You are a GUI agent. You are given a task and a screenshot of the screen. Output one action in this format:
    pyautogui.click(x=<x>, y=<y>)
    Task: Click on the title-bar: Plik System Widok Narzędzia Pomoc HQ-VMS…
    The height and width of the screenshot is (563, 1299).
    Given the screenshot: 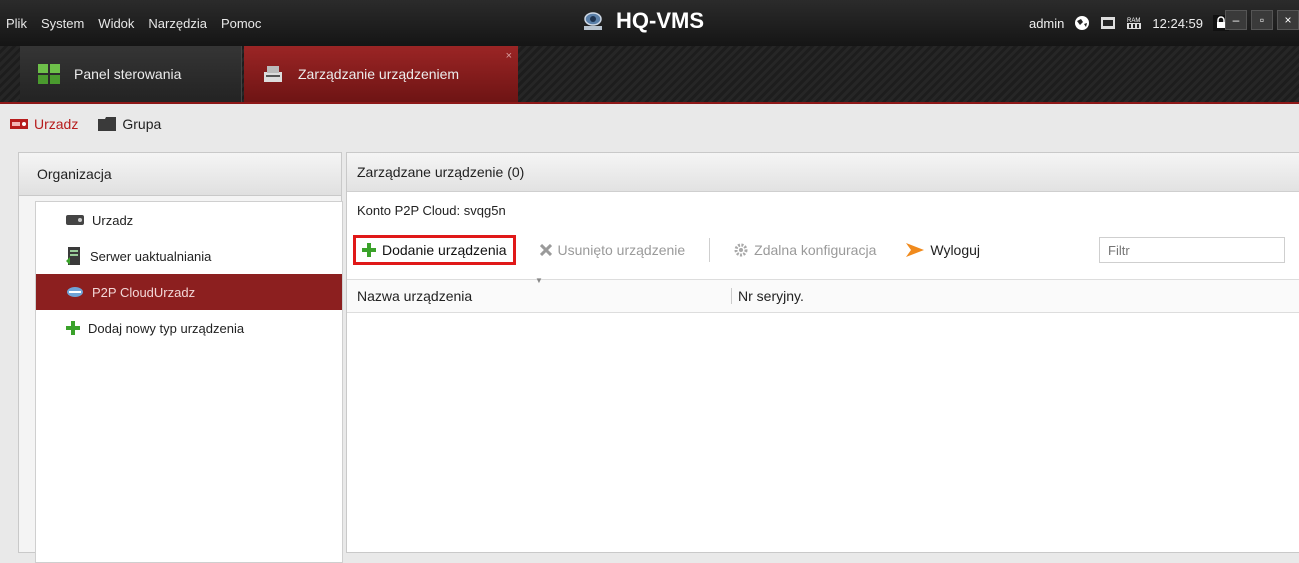 What is the action you would take?
    pyautogui.click(x=649, y=23)
    